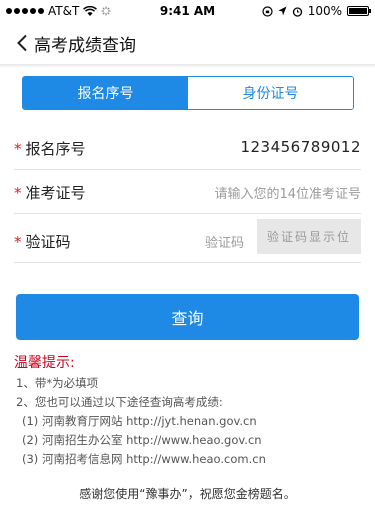 This screenshot has width=375, height=509. What do you see at coordinates (187, 43) in the screenshot?
I see `nav-bar: 高考成绩查询` at bounding box center [187, 43].